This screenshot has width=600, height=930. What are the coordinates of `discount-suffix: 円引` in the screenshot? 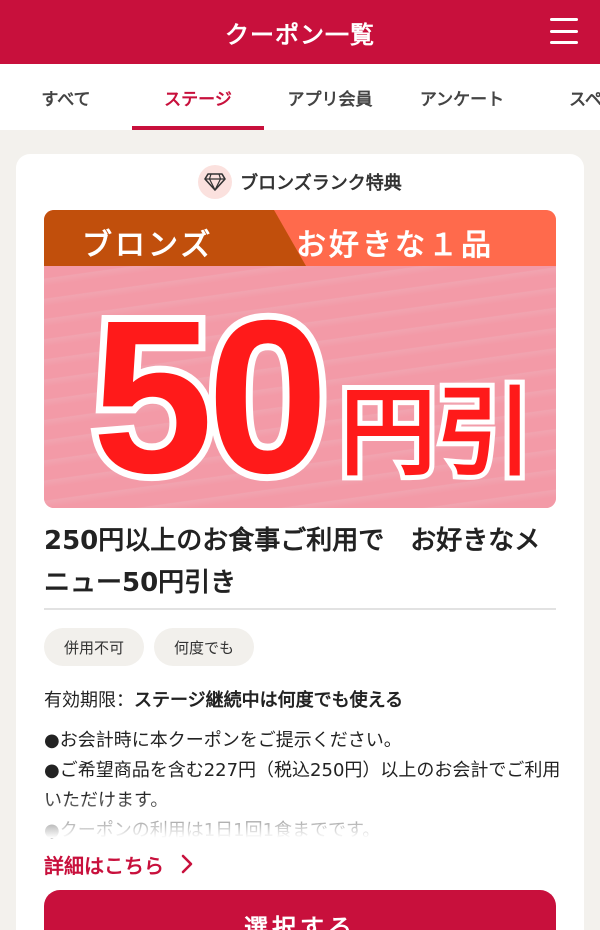 It's located at (436, 433).